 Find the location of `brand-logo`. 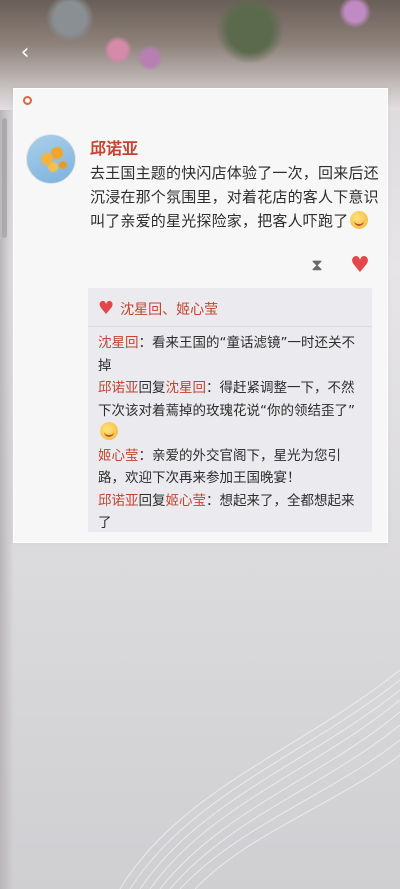

brand-logo is located at coordinates (27, 100).